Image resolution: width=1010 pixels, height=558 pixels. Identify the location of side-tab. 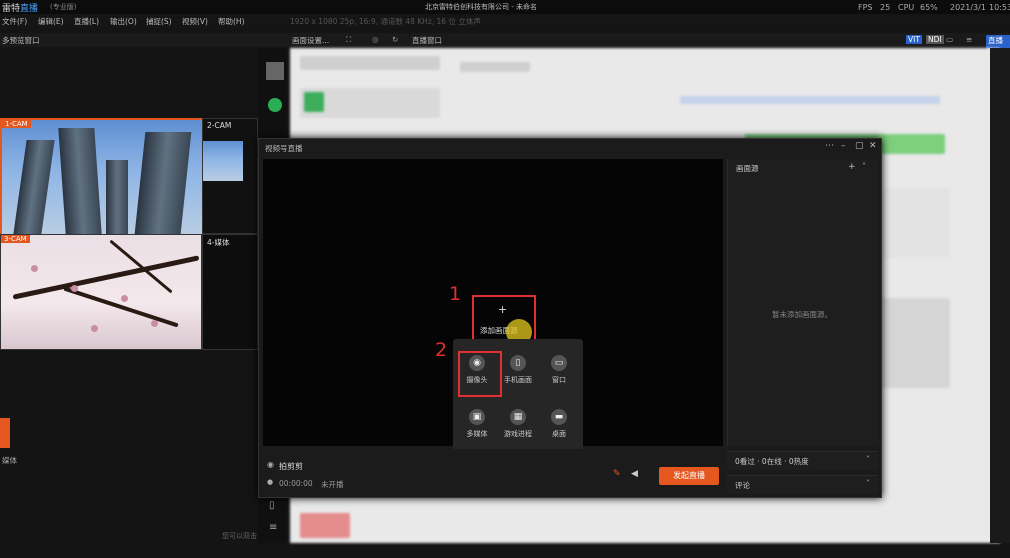
(5, 433).